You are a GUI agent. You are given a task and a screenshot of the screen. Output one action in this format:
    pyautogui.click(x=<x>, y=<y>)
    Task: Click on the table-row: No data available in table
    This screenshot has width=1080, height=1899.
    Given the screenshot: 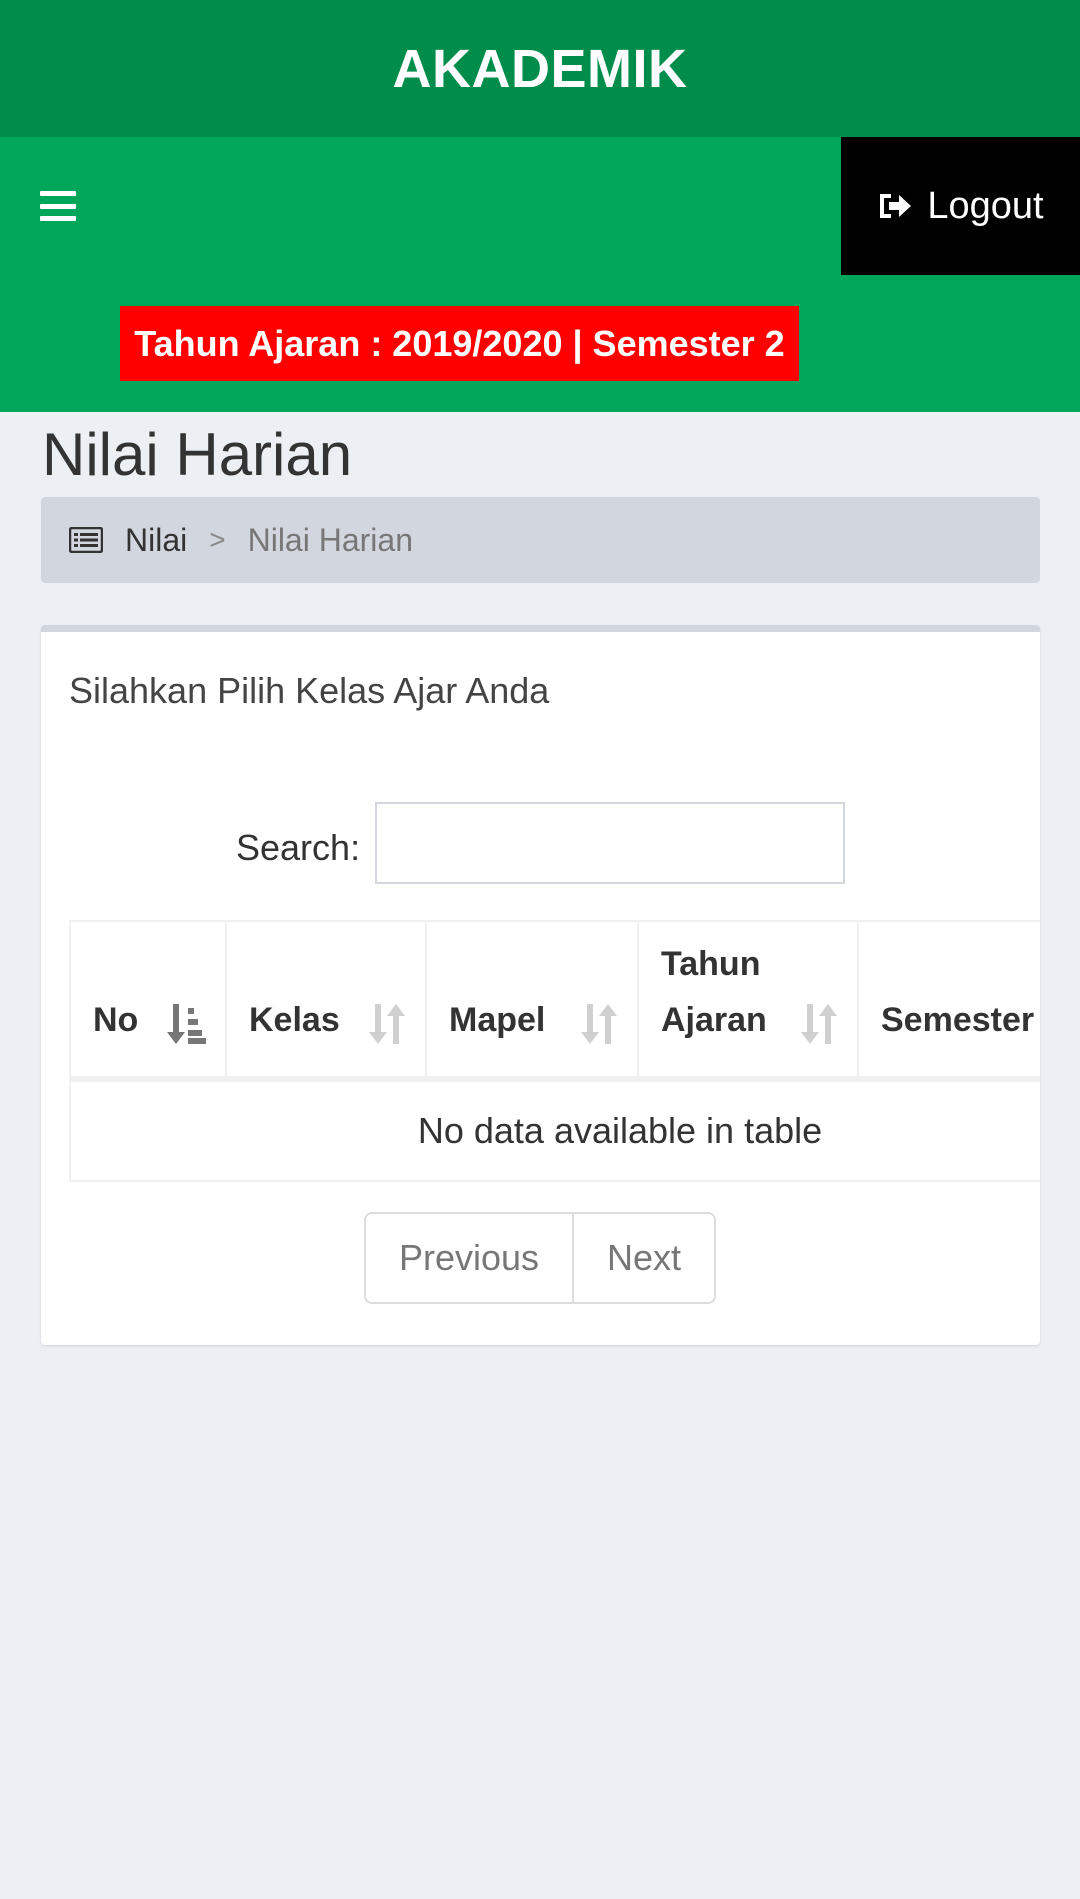 What is the action you would take?
    pyautogui.click(x=554, y=1130)
    